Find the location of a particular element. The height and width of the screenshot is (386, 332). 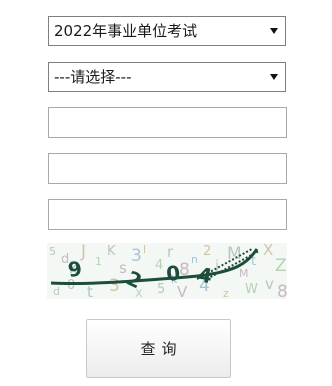

captcha-glyph: 4 is located at coordinates (205, 275).